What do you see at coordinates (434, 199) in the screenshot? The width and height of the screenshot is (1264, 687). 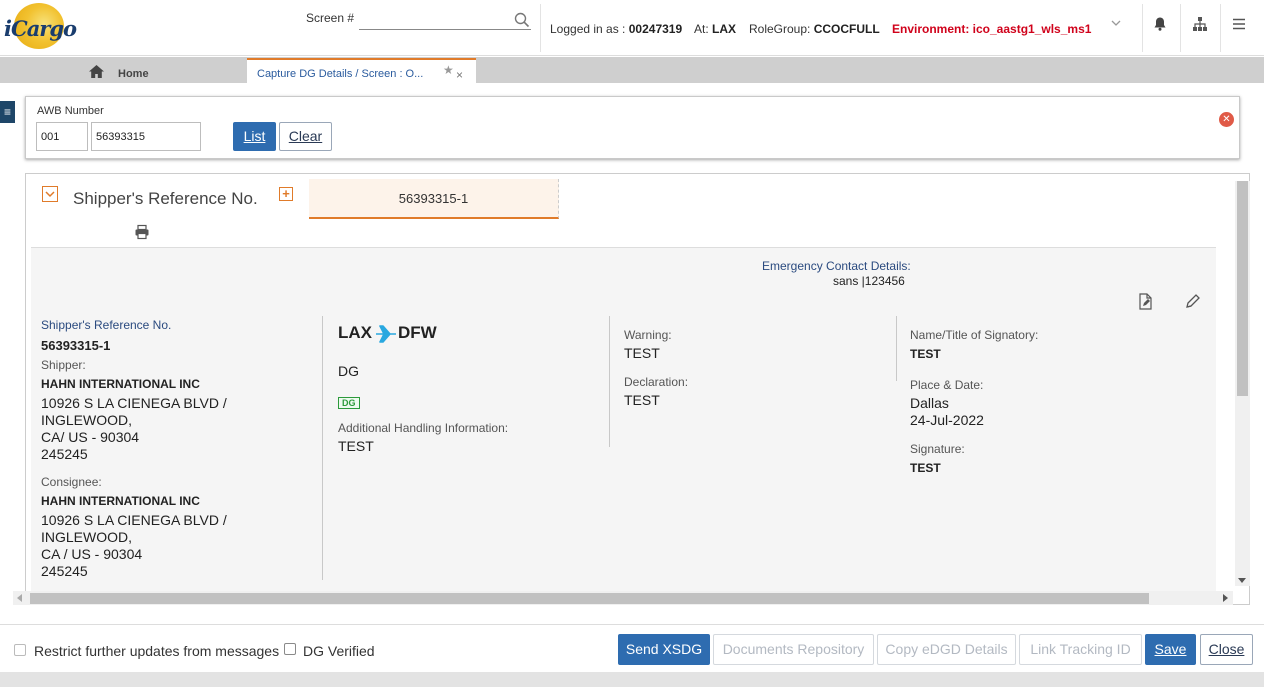 I see `reference-tab: 56393315-1` at bounding box center [434, 199].